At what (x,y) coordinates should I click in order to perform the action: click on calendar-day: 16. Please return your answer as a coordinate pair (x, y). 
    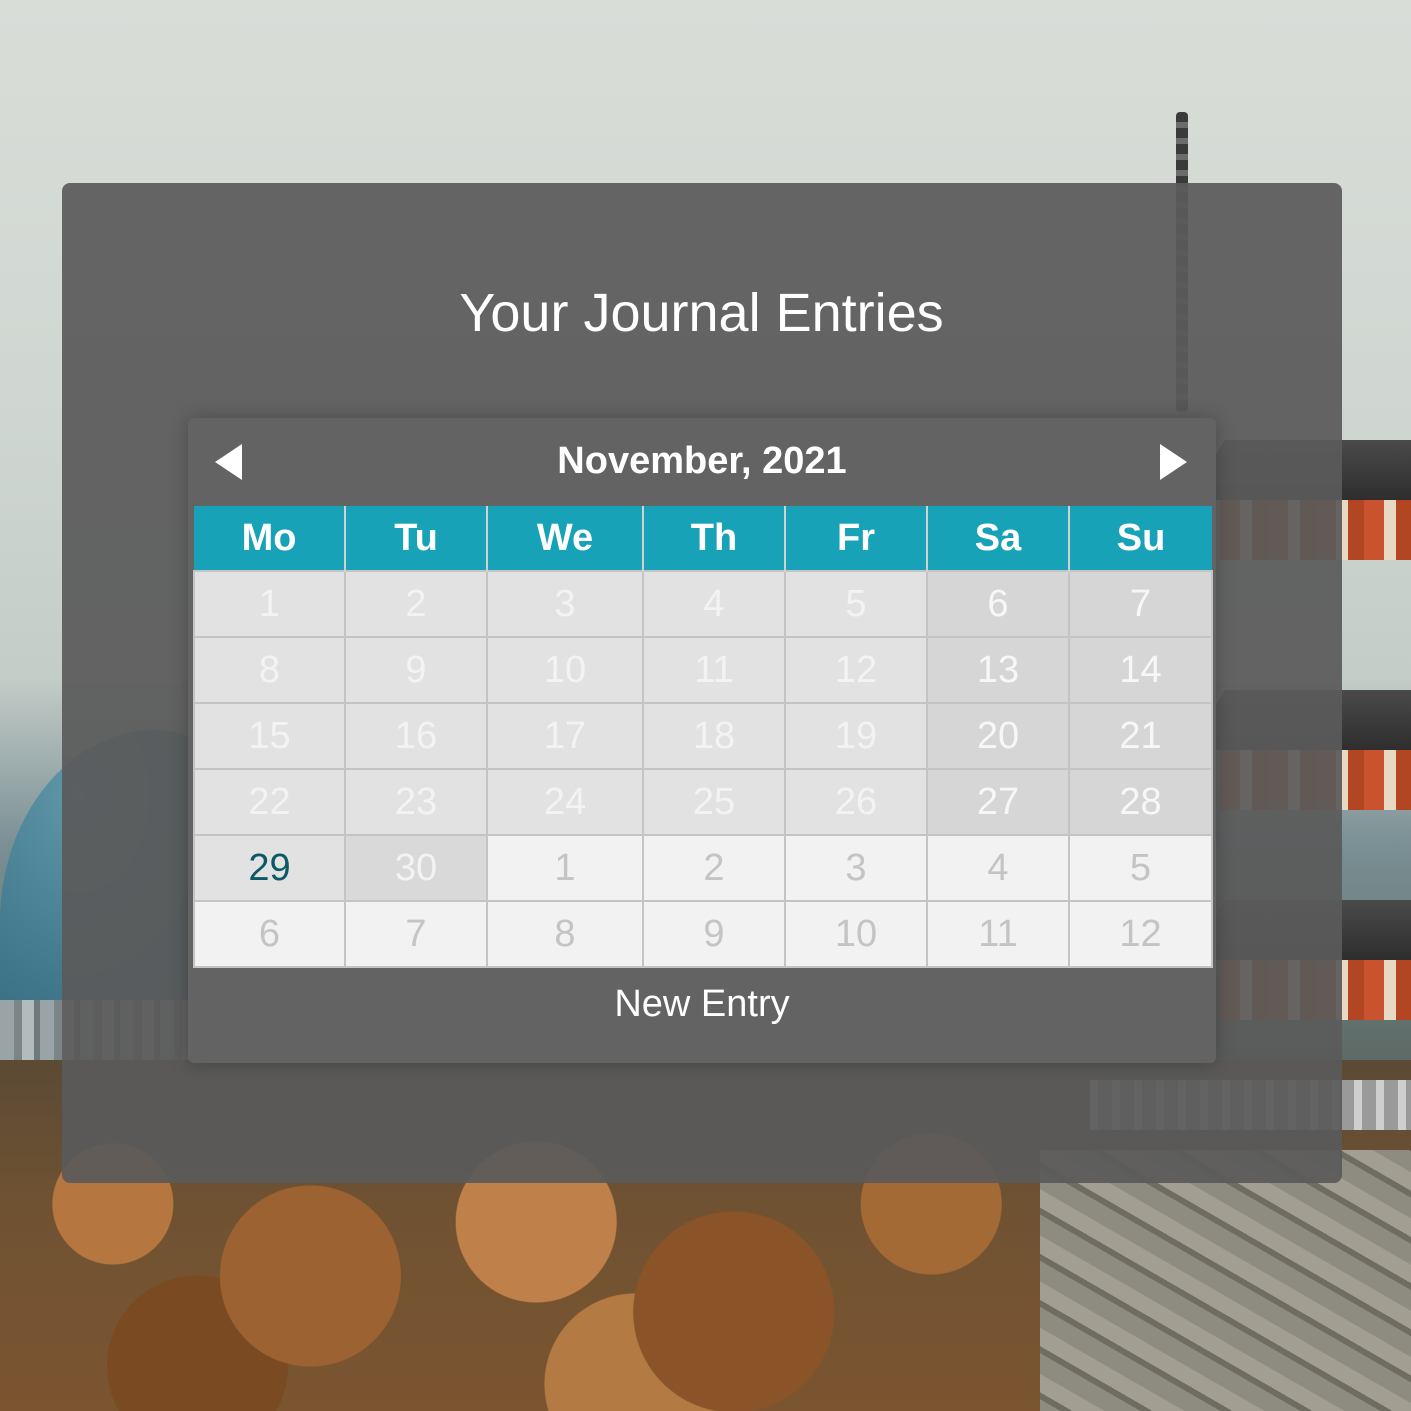
    Looking at the image, I should click on (416, 736).